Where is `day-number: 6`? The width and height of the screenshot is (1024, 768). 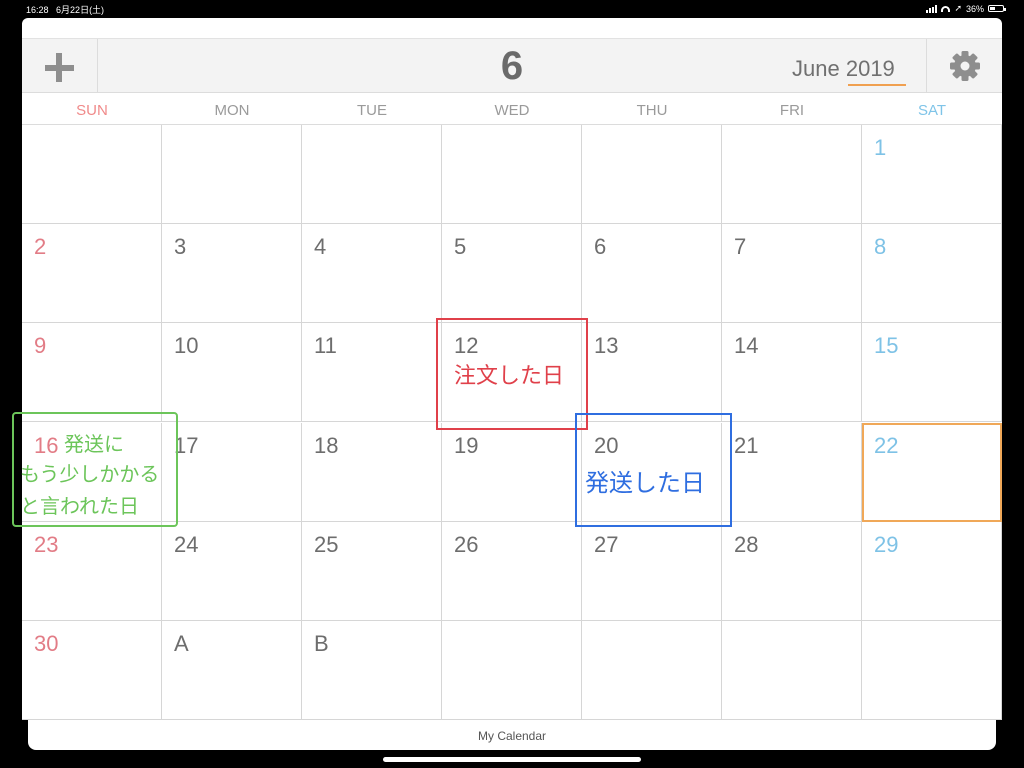
day-number: 6 is located at coordinates (600, 247).